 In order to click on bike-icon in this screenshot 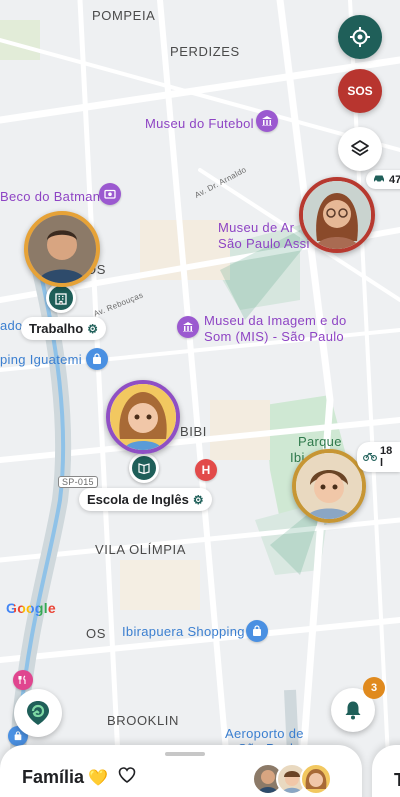, I will do `click(370, 457)`.